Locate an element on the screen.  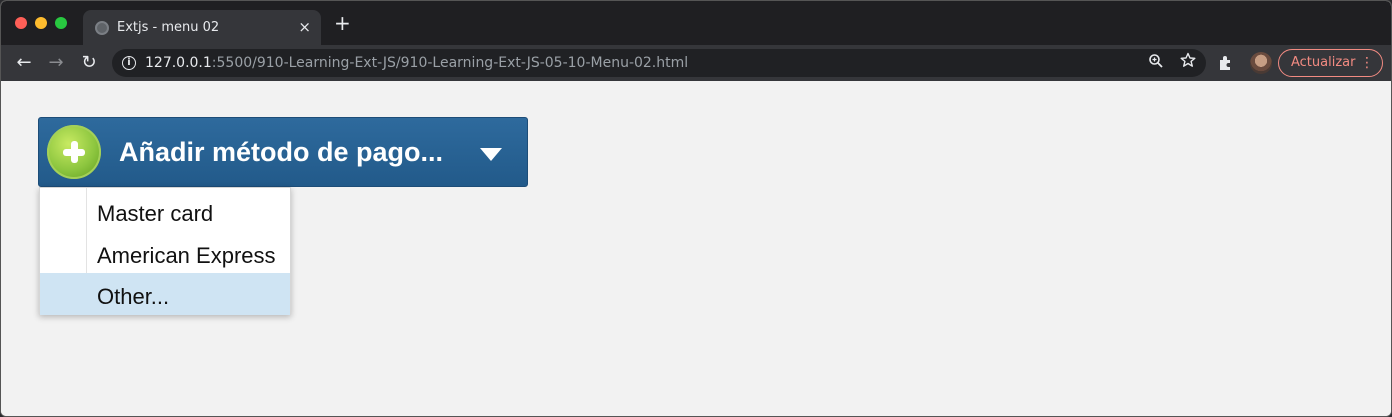
zoom-icon is located at coordinates (1156, 63).